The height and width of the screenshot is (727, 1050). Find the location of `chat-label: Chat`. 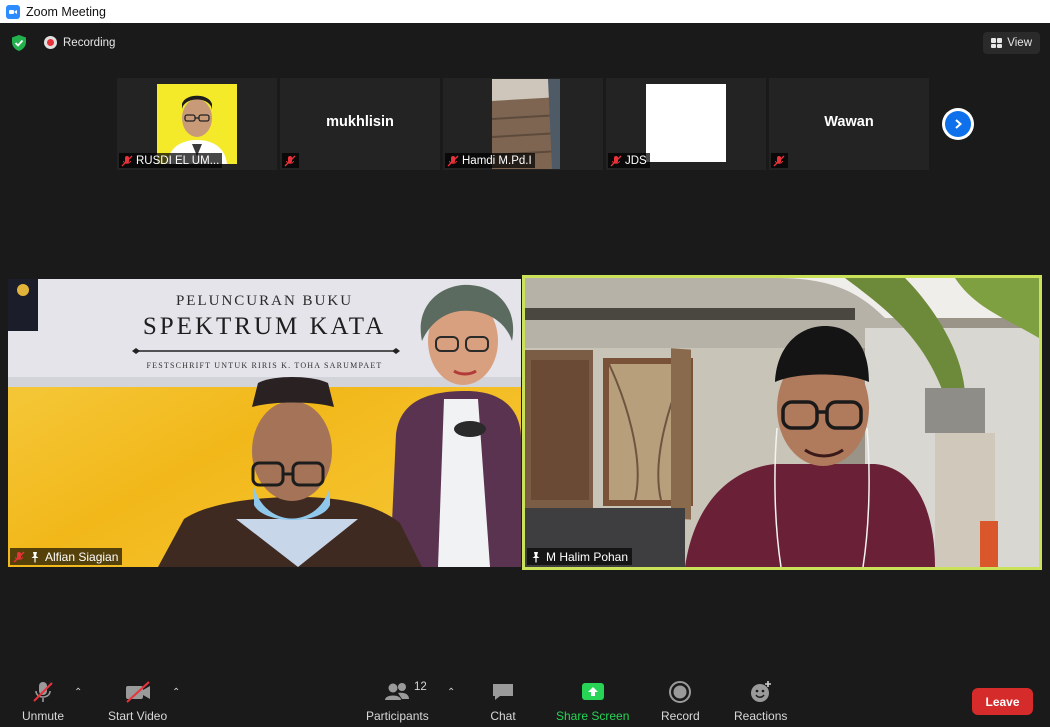

chat-label: Chat is located at coordinates (503, 716).